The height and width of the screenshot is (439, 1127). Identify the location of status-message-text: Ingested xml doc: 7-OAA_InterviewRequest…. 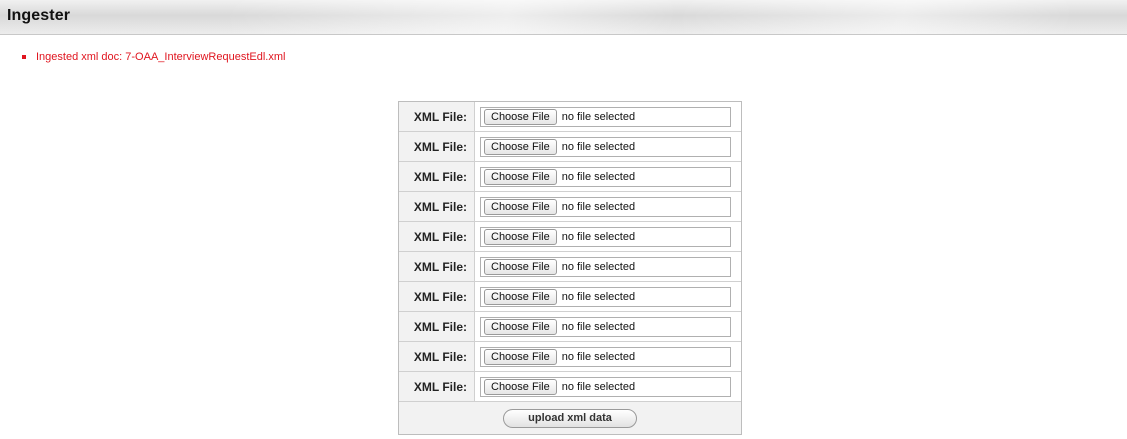
(161, 57).